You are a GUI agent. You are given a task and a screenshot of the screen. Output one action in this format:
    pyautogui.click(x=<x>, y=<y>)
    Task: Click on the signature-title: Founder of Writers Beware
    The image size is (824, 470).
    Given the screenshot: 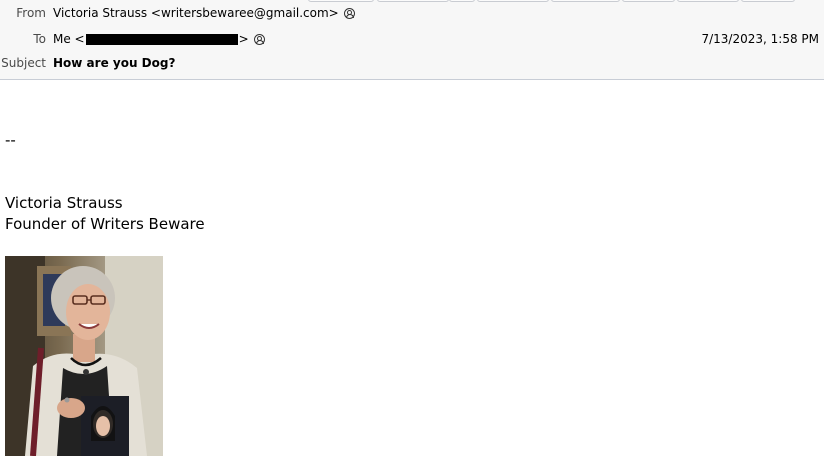 What is the action you would take?
    pyautogui.click(x=105, y=224)
    